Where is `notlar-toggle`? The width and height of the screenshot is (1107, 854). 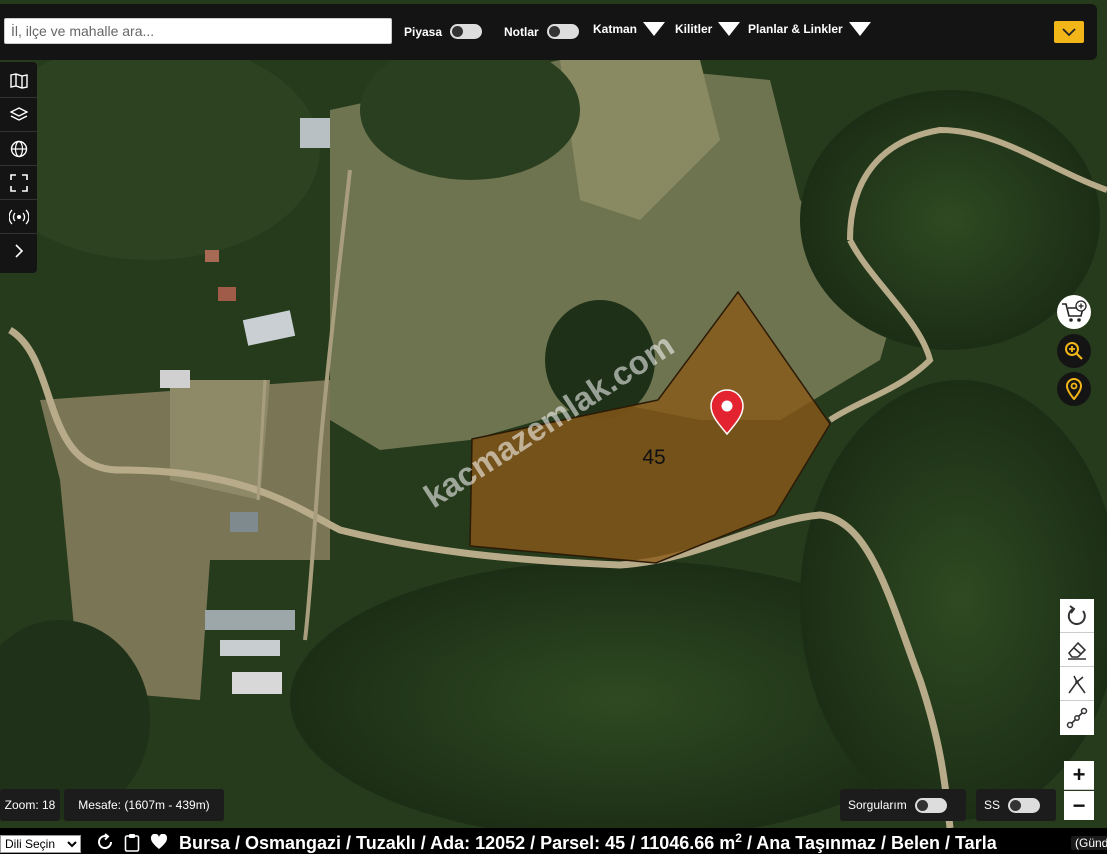 notlar-toggle is located at coordinates (562, 31).